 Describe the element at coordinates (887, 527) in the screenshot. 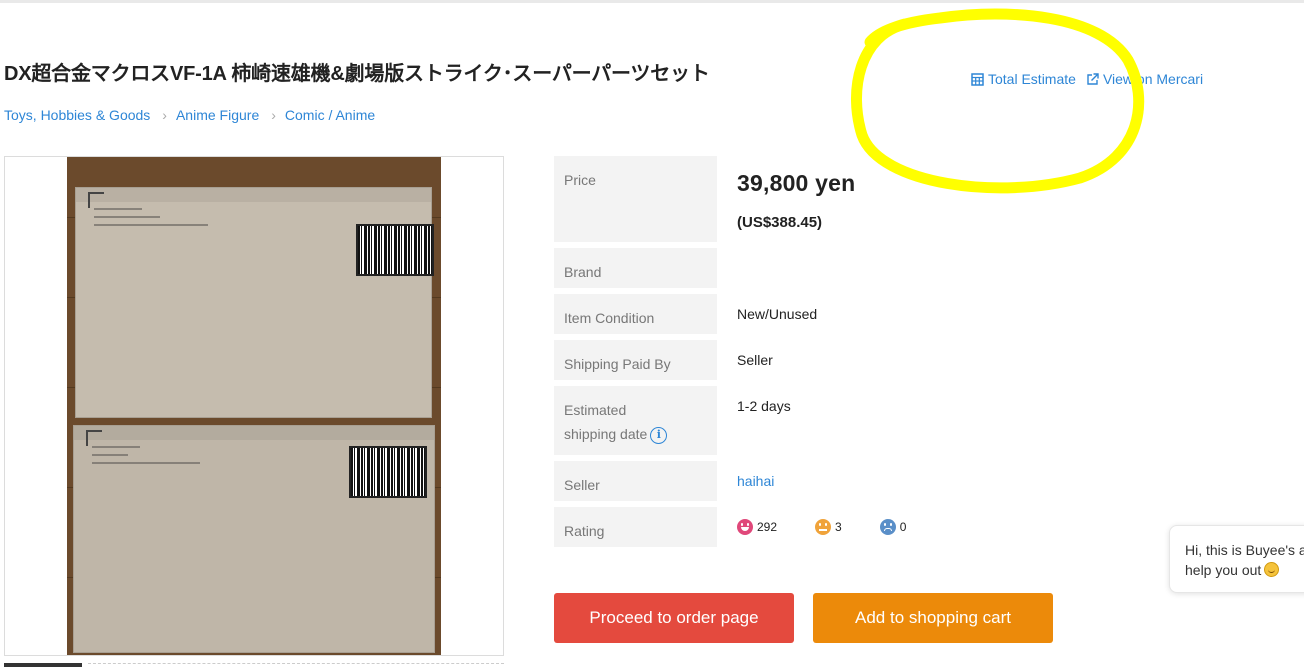

I see `sad-face-icon` at that location.